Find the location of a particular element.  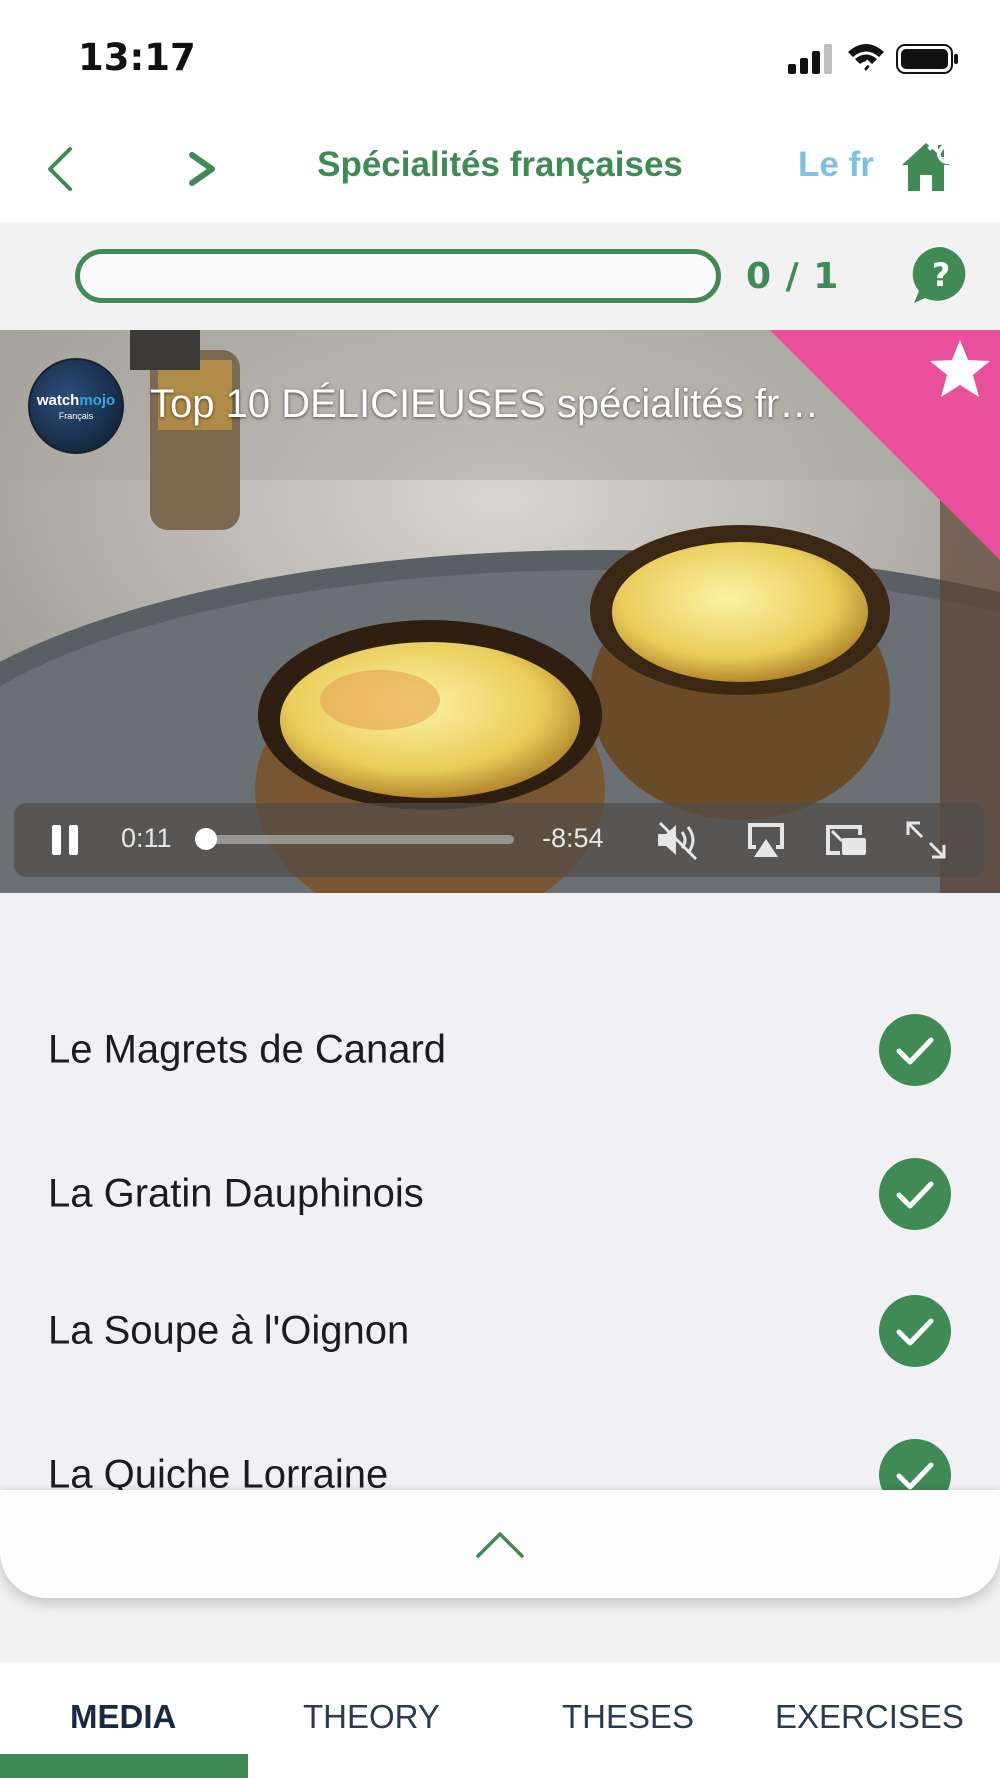

next-lesson-preview: Le fr is located at coordinates (838, 169).